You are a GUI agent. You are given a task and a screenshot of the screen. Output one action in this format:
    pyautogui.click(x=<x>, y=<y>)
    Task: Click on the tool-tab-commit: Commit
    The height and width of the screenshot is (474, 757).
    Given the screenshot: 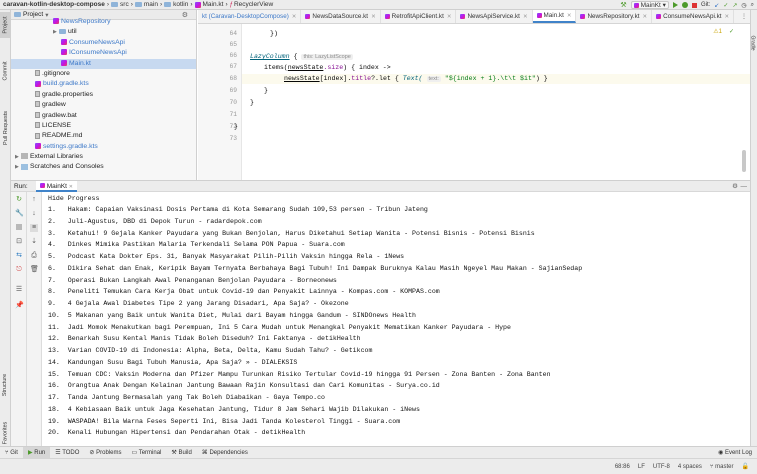 What is the action you would take?
    pyautogui.click(x=5, y=71)
    